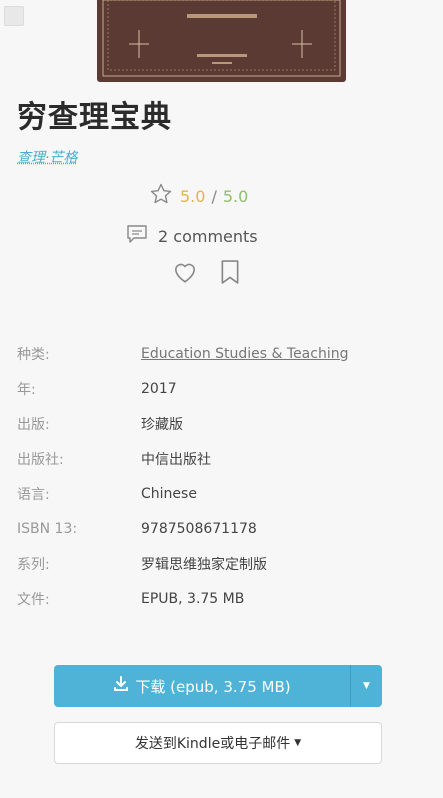 This screenshot has height=798, width=443. Describe the element at coordinates (222, 388) in the screenshot. I see `detail-row-year: 年: 2017` at that location.